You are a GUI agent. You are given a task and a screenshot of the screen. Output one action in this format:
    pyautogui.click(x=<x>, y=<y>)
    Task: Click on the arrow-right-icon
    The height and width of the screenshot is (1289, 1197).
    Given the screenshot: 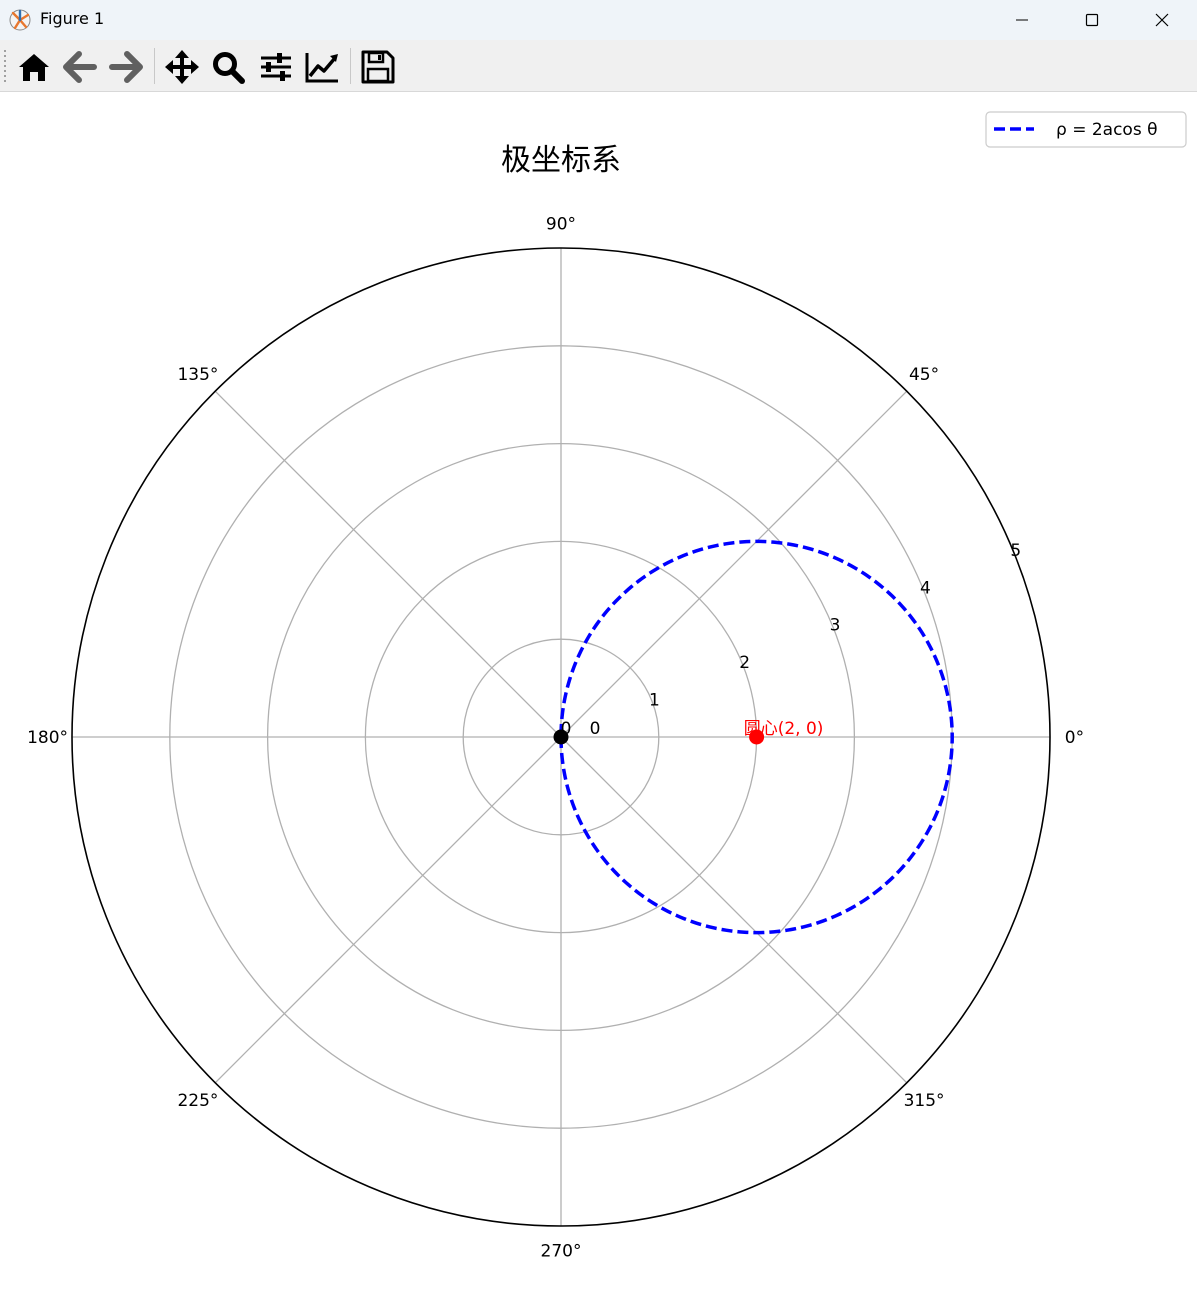 What is the action you would take?
    pyautogui.click(x=126, y=67)
    